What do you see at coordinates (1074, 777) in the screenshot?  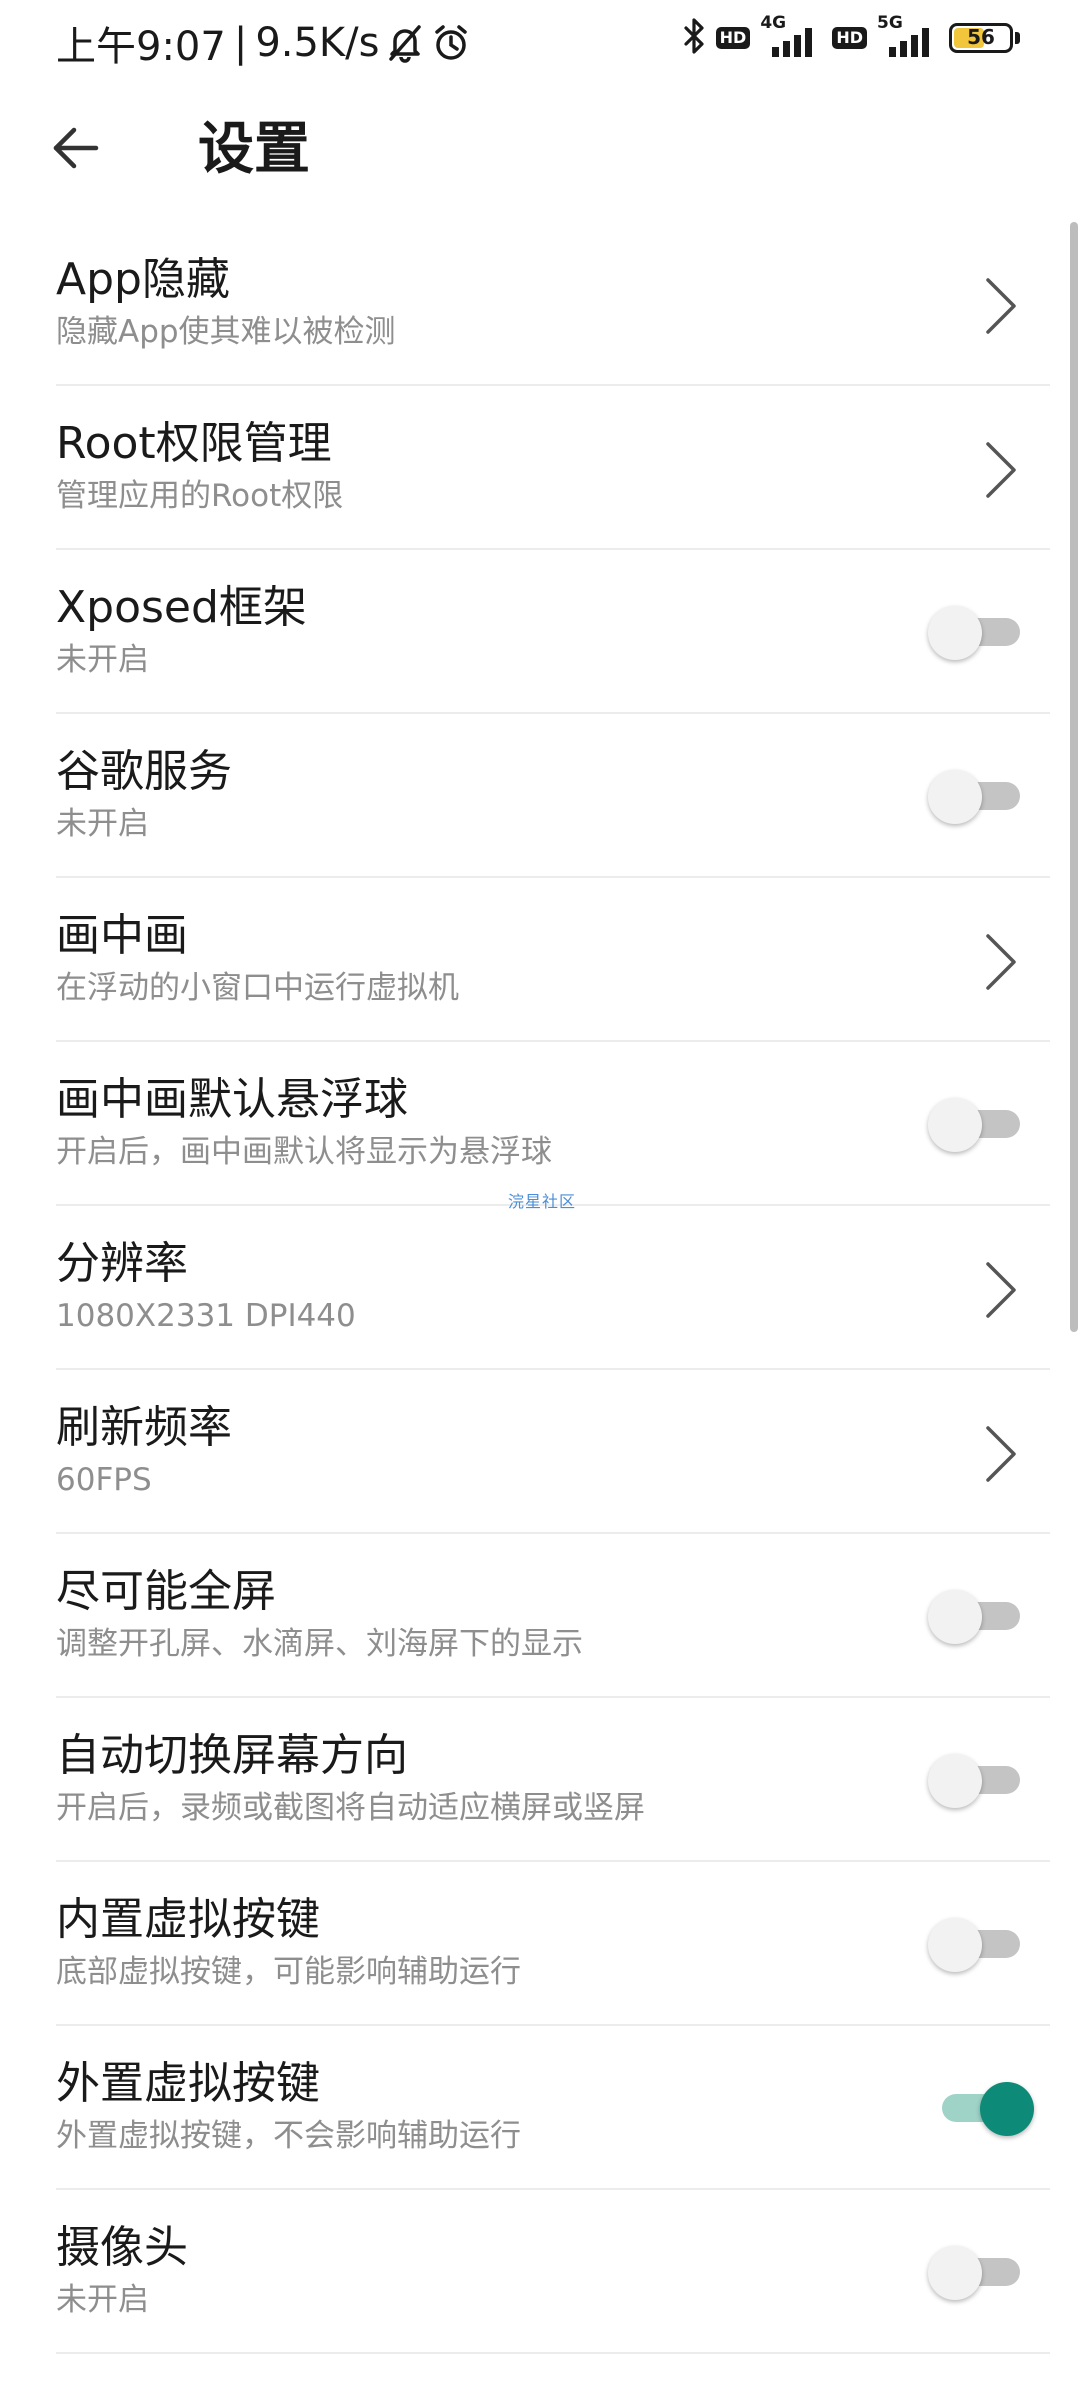 I see `scrollbar` at bounding box center [1074, 777].